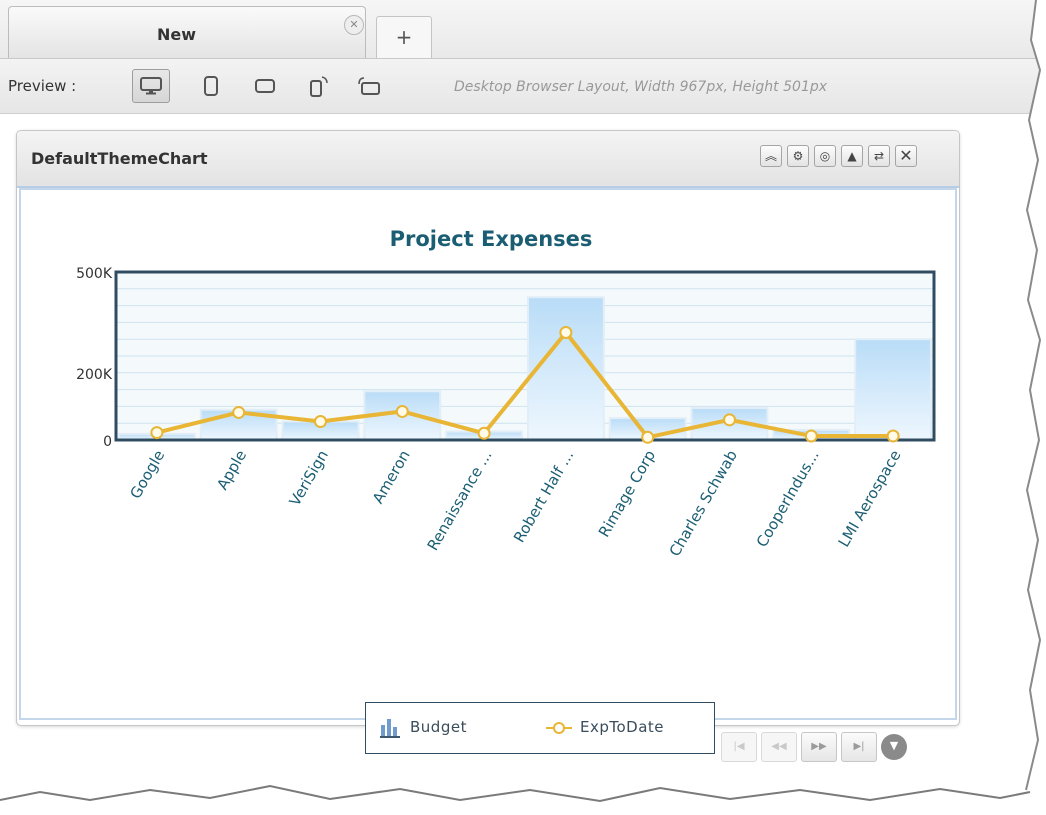 The image size is (1046, 815). What do you see at coordinates (94, 375) in the screenshot?
I see `y-tick-label: 200K` at bounding box center [94, 375].